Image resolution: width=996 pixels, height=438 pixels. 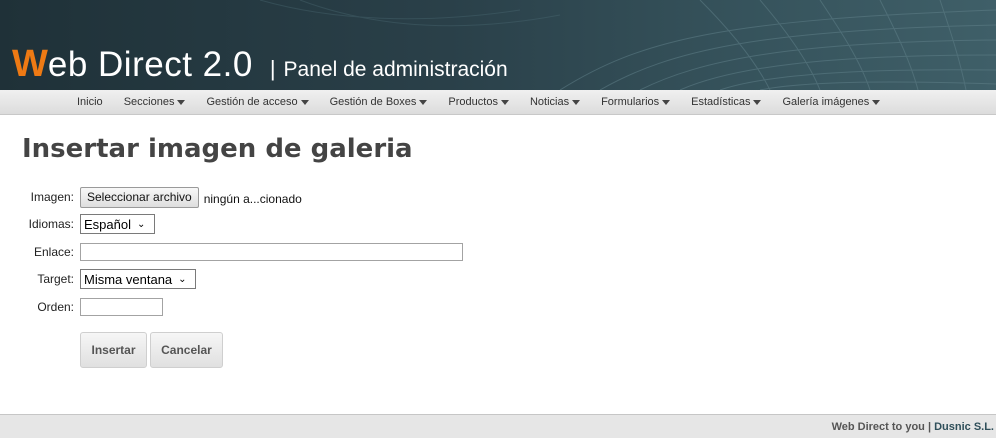 I want to click on footer-company-link: Dusnic S.L., so click(x=964, y=427).